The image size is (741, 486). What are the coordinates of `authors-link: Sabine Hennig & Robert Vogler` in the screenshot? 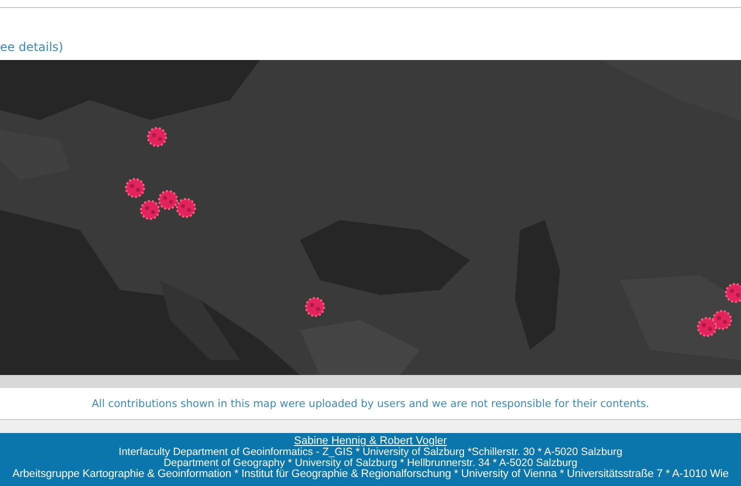 It's located at (370, 441).